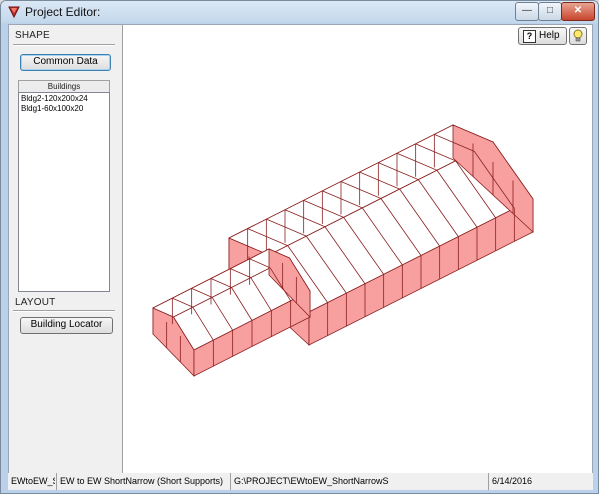 The width and height of the screenshot is (599, 494). I want to click on title-bar: Project Editor: — □ ✕, so click(299, 12).